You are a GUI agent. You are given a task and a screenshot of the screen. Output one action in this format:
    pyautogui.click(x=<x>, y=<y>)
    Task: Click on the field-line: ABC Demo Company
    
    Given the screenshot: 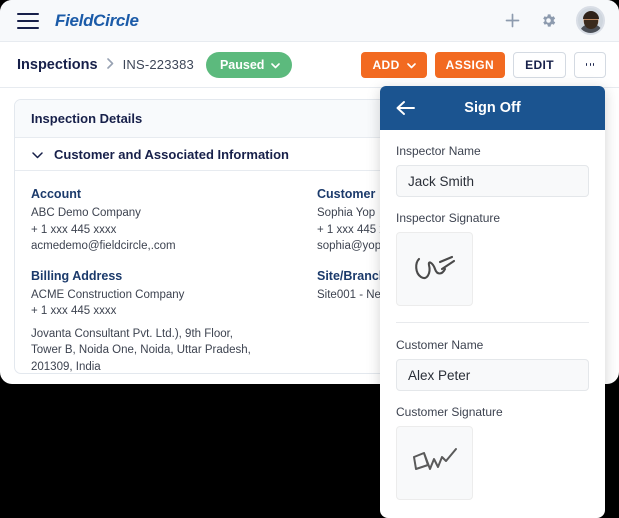 What is the action you would take?
    pyautogui.click(x=86, y=213)
    